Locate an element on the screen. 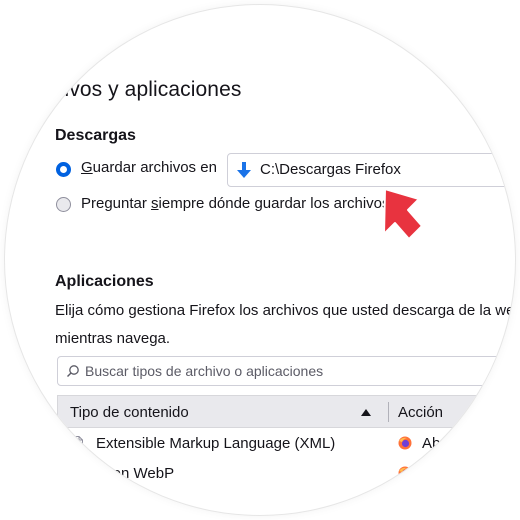 This screenshot has height=520, width=520. save-files-label-accesskey: G is located at coordinates (87, 167).